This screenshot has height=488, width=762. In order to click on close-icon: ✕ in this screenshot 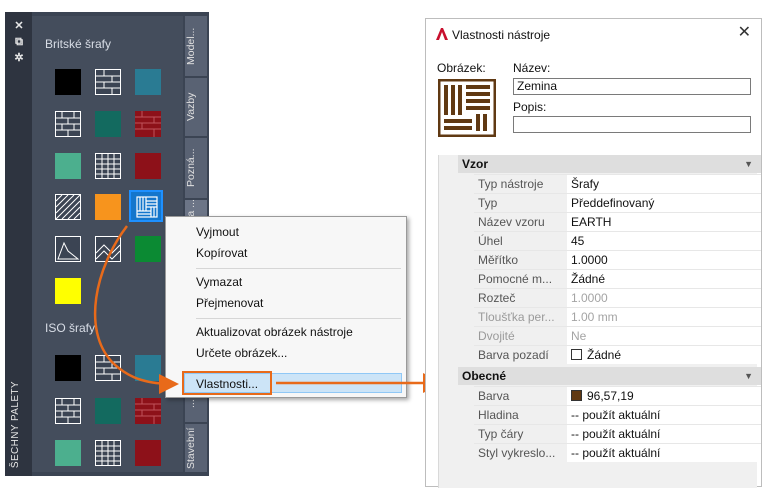, I will do `click(744, 33)`.